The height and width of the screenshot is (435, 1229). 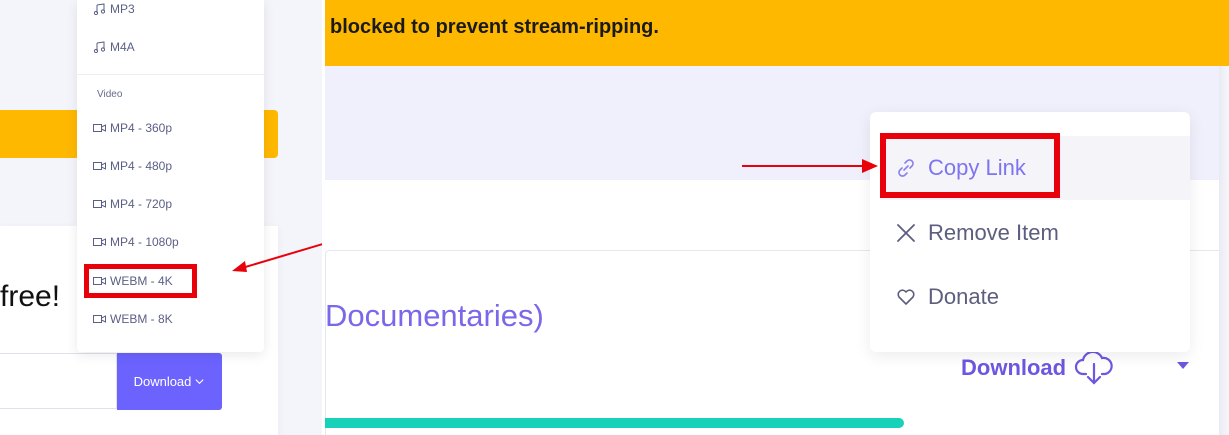 What do you see at coordinates (132, 166) in the screenshot?
I see `format-item-mp4-480p: MP4 - 480p` at bounding box center [132, 166].